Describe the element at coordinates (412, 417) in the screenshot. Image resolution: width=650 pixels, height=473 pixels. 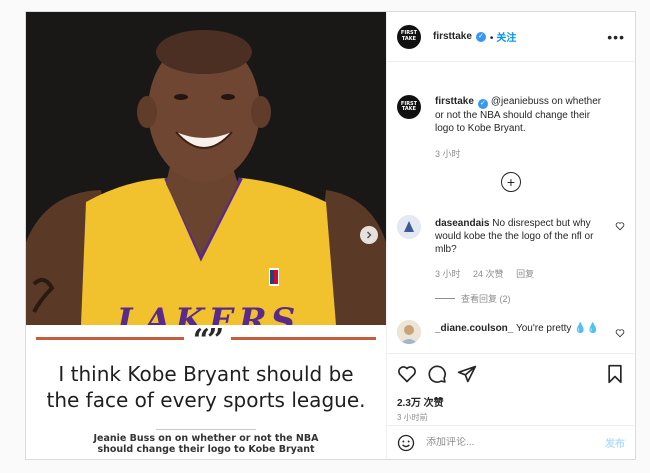
I see `post-timestamp: 3 小时前` at that location.